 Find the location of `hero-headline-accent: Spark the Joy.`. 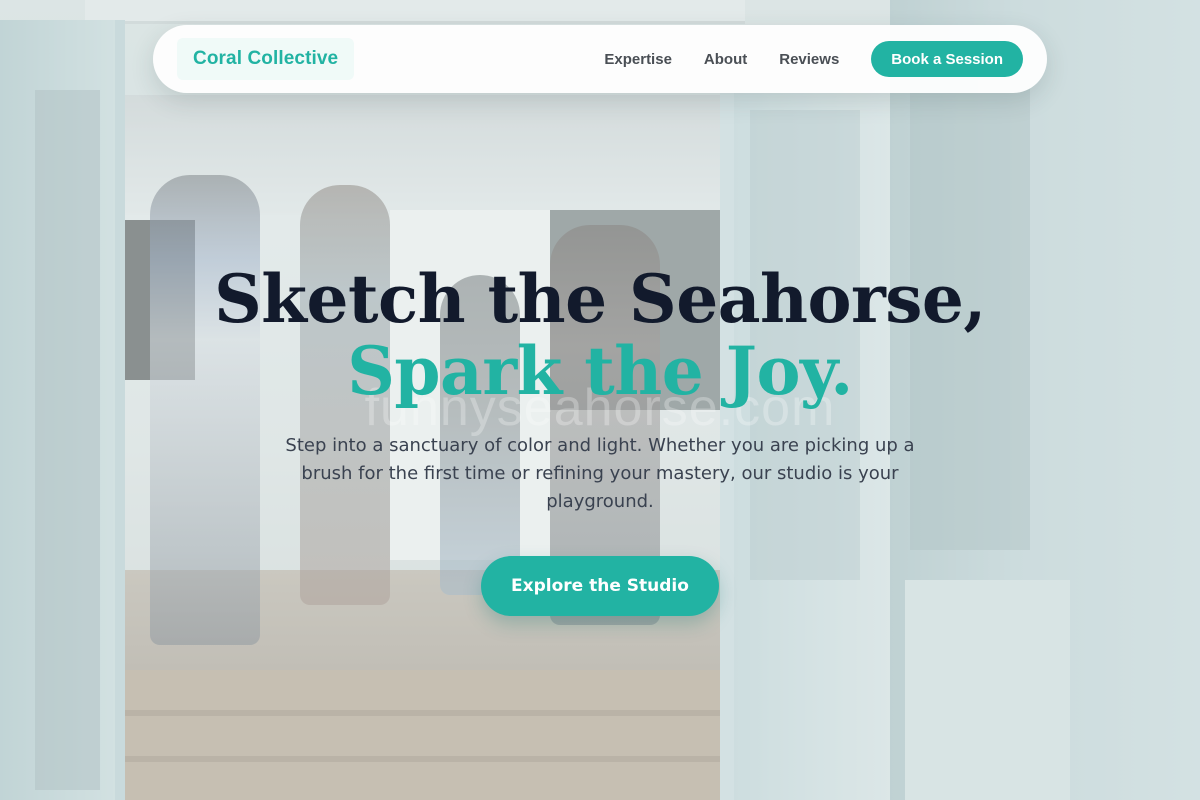

hero-headline-accent: Spark the Joy. is located at coordinates (600, 371).